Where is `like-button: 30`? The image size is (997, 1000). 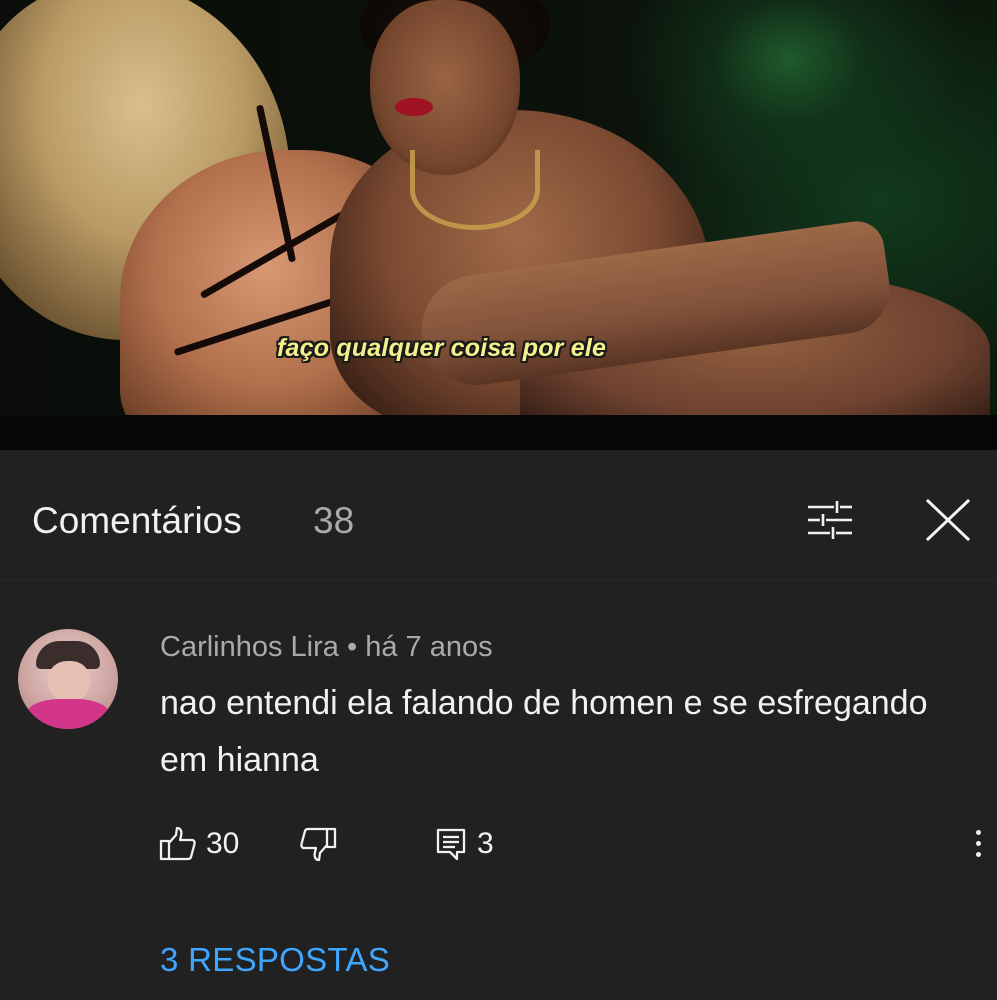
like-button: 30 is located at coordinates (198, 844).